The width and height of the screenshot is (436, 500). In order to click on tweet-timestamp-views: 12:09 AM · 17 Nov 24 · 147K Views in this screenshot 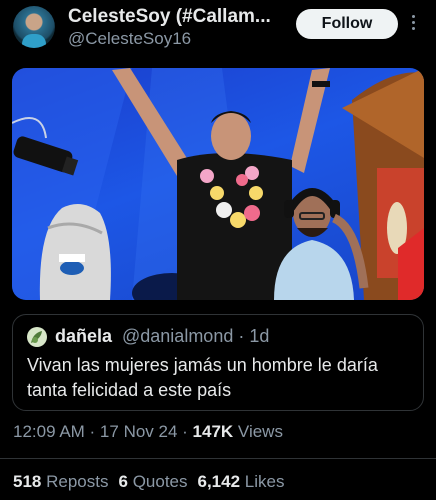, I will do `click(148, 432)`.